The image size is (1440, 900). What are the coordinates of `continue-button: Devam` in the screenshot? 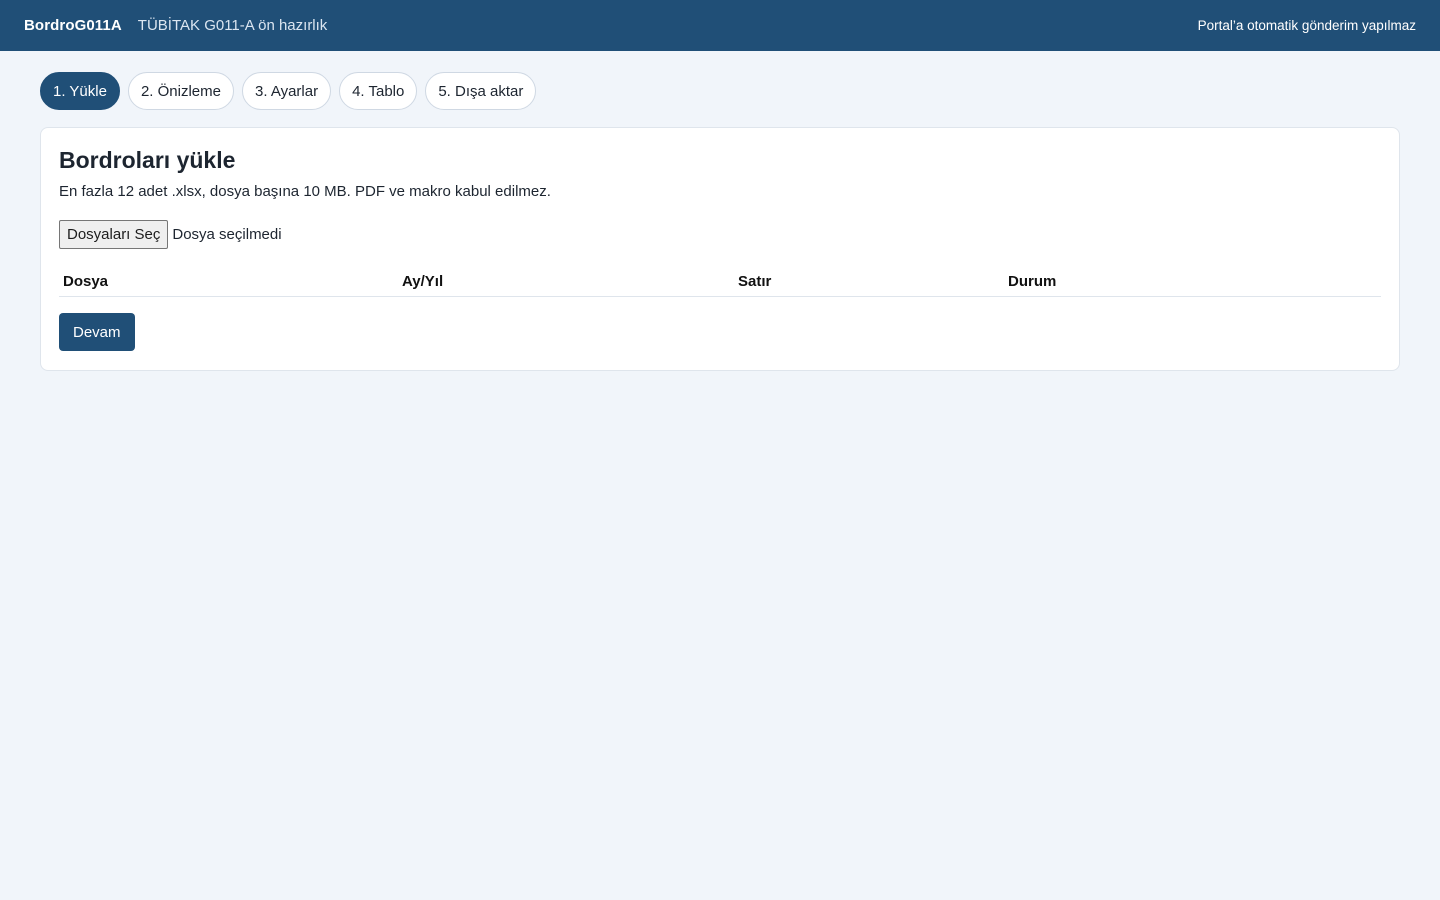 It's located at (97, 332).